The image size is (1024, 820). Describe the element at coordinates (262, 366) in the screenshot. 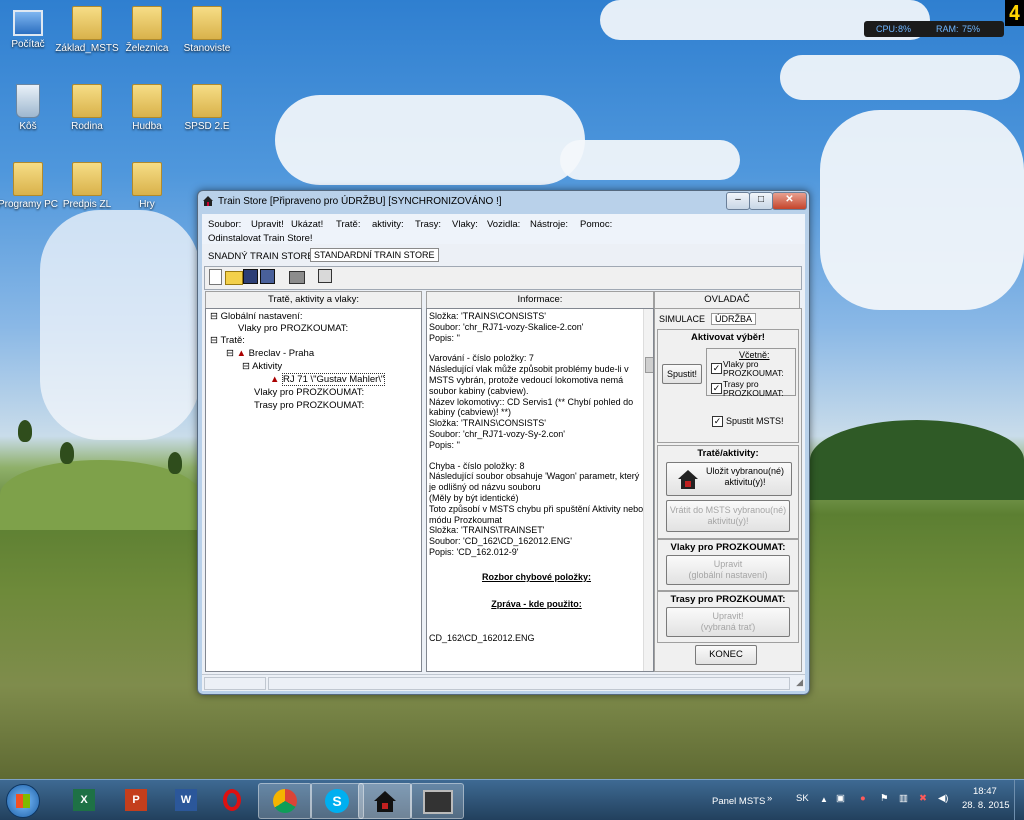

I see `tree-activities: ⊟ Aktivity` at that location.